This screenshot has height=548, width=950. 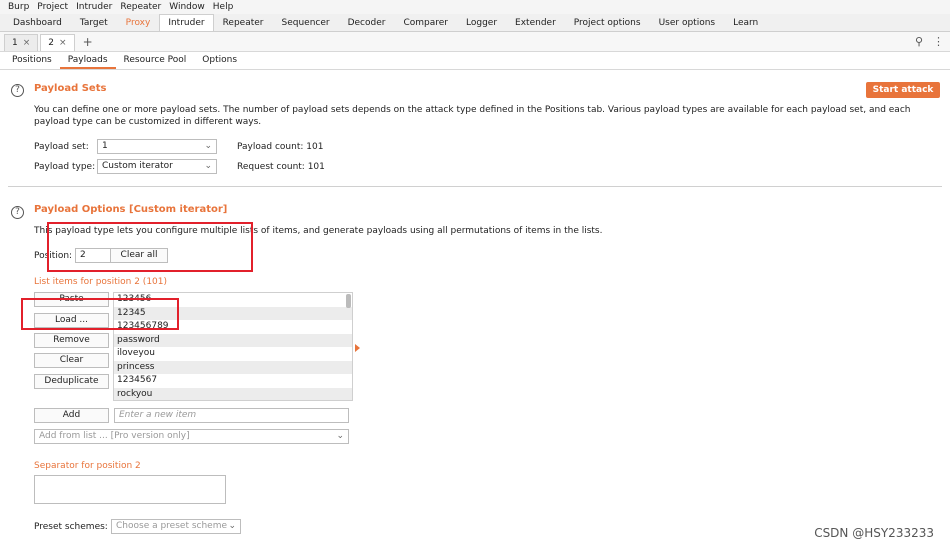 What do you see at coordinates (140, 7) in the screenshot?
I see `menu-repeater: Repeater` at bounding box center [140, 7].